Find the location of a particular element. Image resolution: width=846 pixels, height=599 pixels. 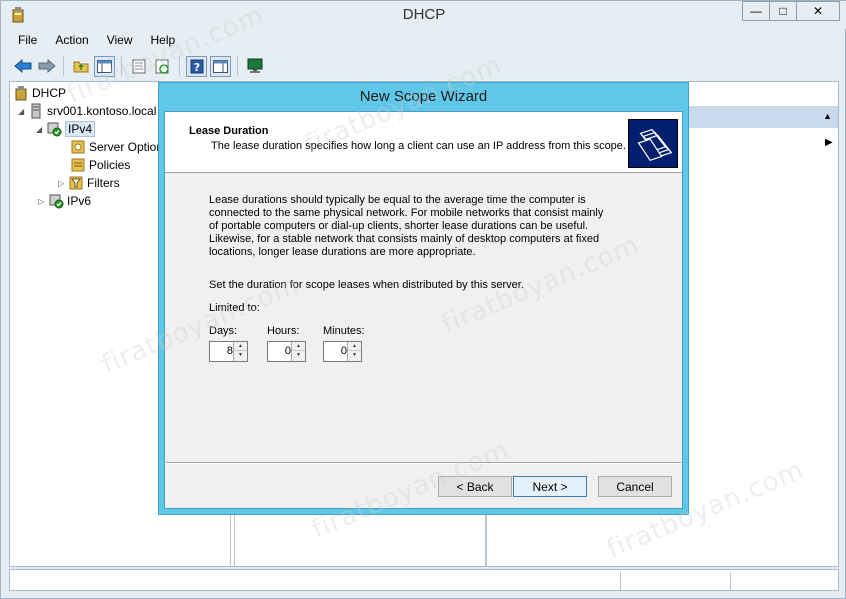

collapse-up-icon: ▲ is located at coordinates (827, 116).